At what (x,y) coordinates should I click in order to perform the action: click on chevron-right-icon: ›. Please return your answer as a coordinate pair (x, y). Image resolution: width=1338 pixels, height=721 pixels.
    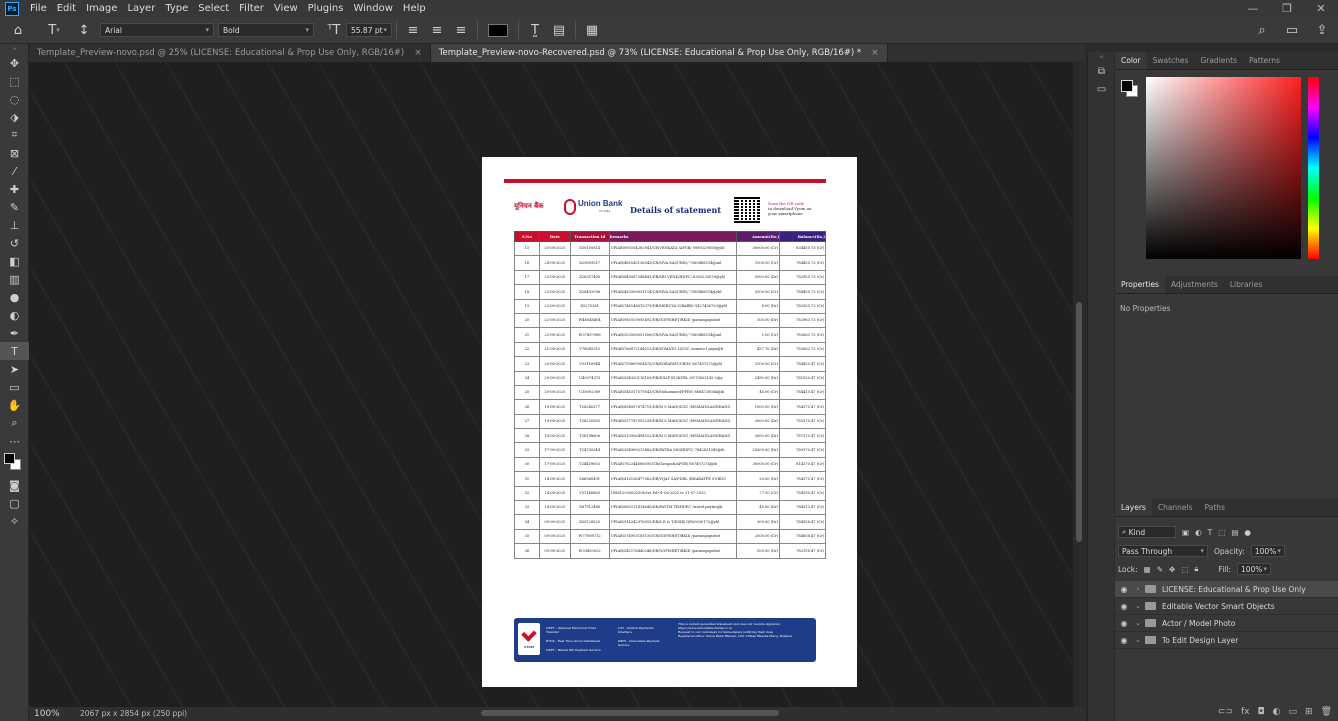
    Looking at the image, I should click on (1138, 589).